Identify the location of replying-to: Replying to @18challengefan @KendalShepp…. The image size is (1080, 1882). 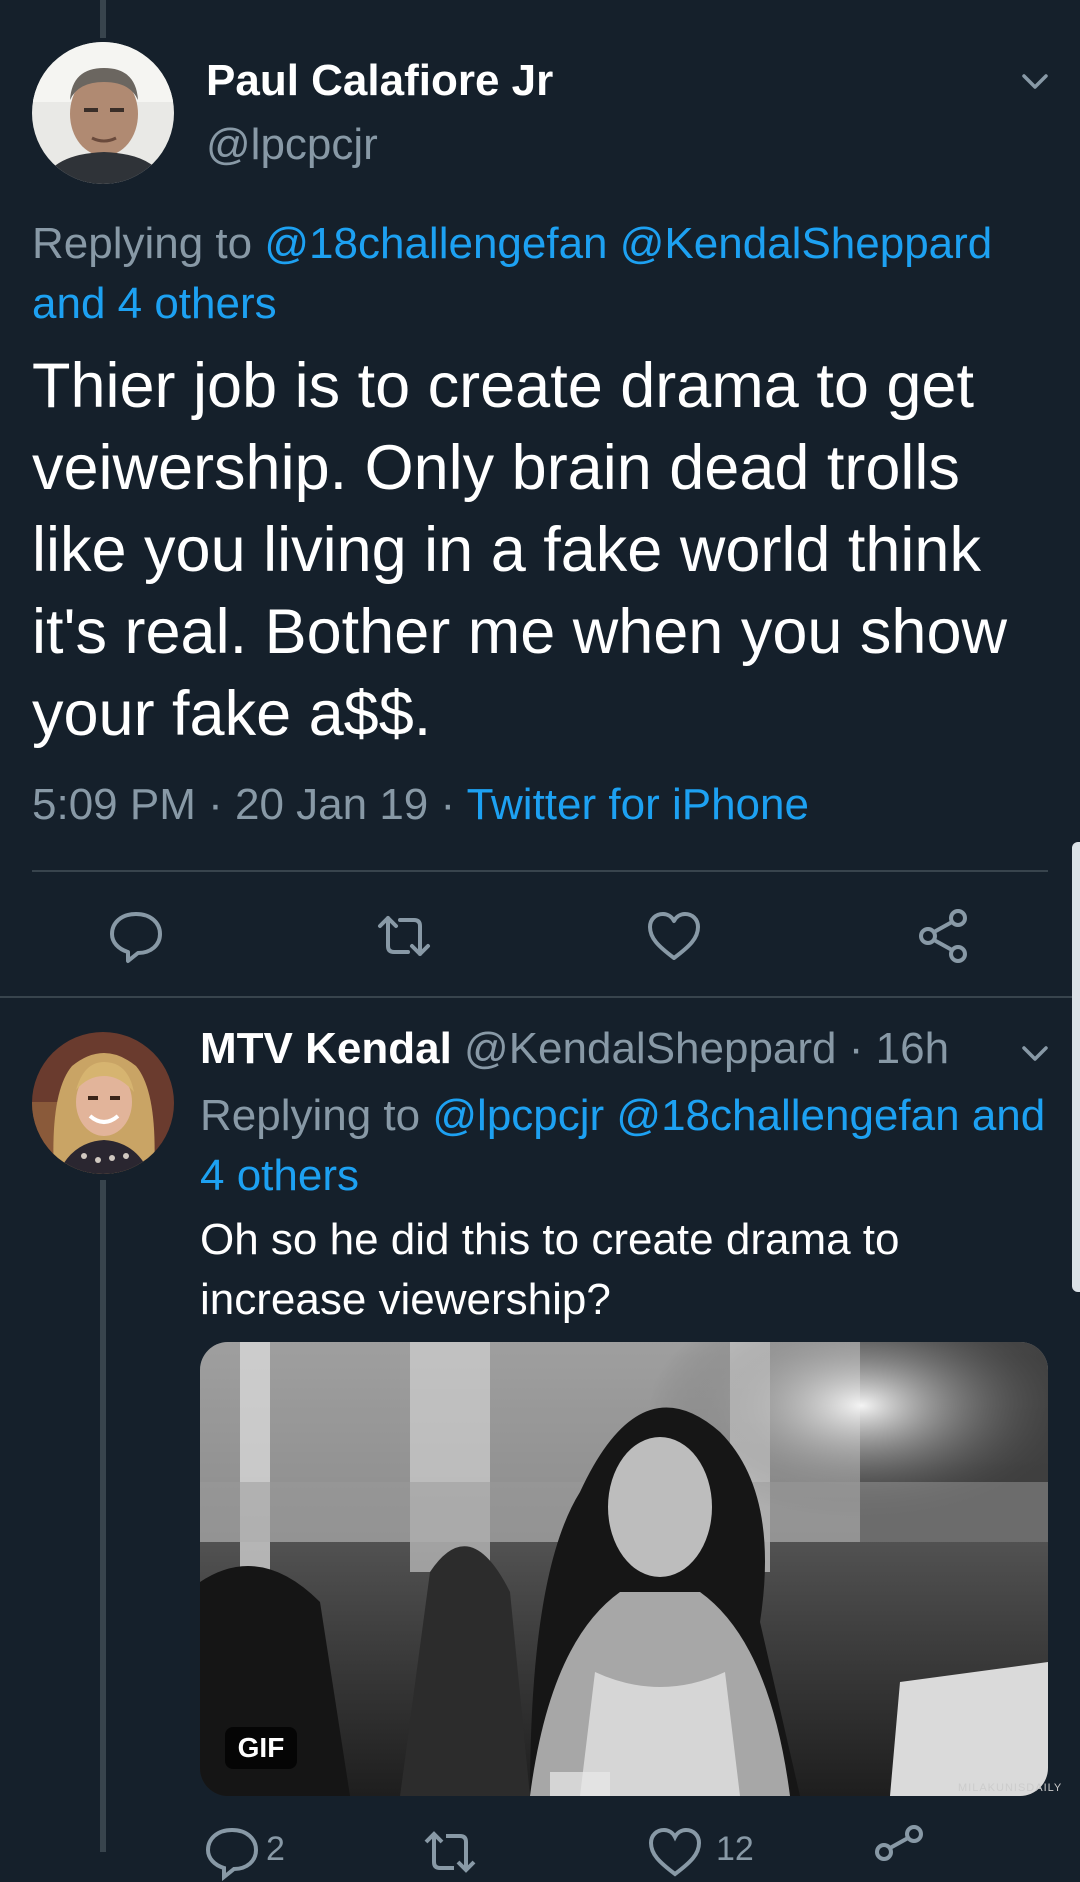
(547, 274).